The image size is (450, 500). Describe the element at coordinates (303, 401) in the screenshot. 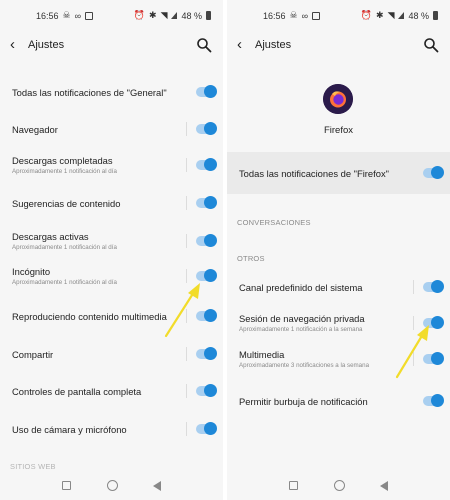

I see `channel-label: Permitir burbuja de notificación` at that location.